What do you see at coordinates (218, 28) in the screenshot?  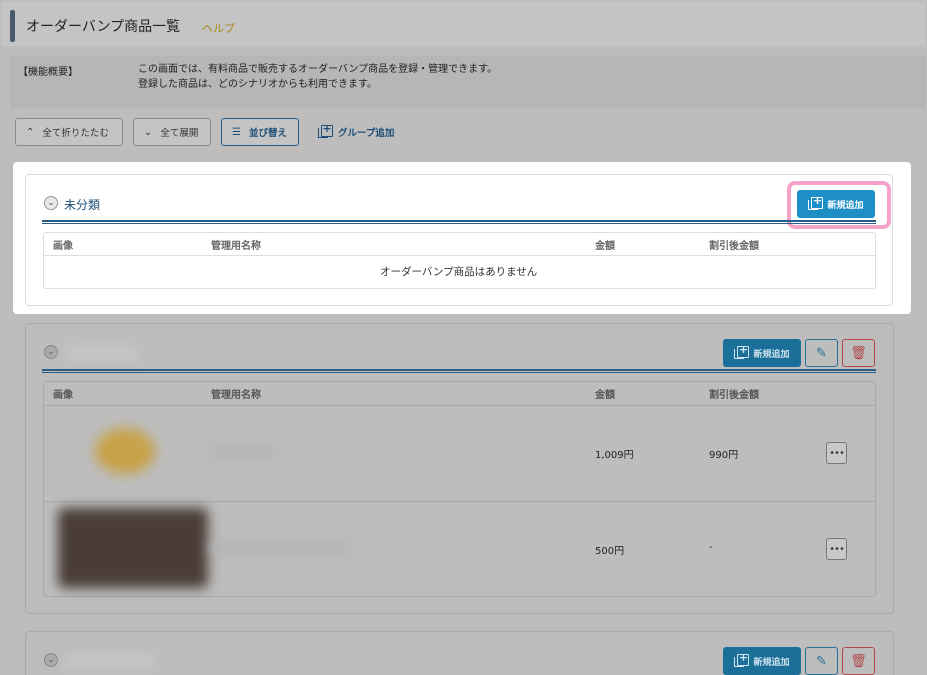 I see `help-link: ヘルプ` at bounding box center [218, 28].